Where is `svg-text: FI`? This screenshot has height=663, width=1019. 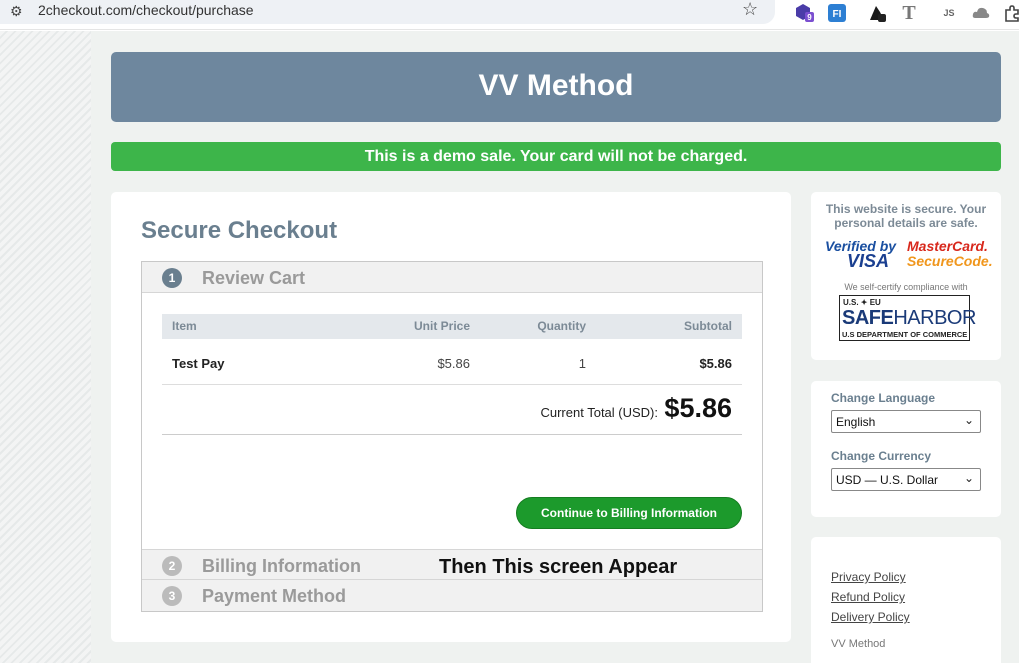 svg-text: FI is located at coordinates (837, 14).